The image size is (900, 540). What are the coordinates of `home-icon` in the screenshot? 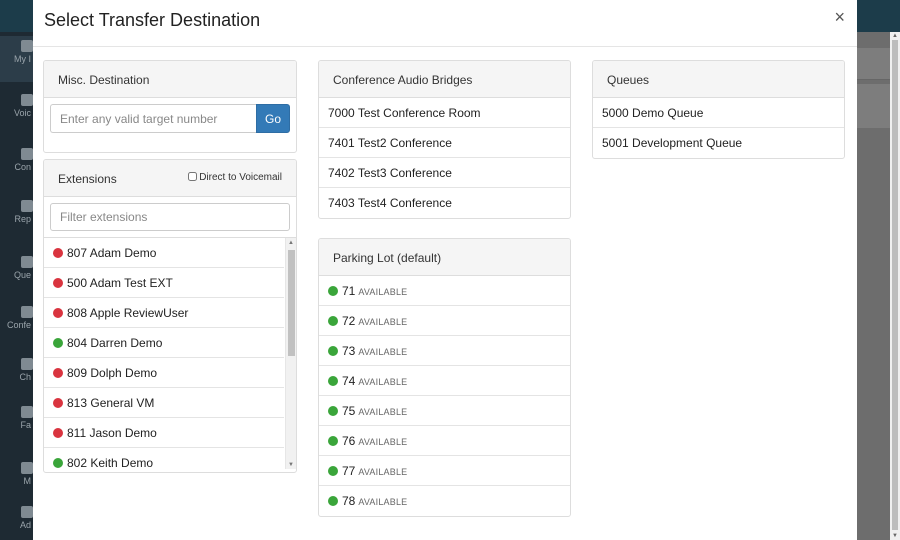 It's located at (27, 46).